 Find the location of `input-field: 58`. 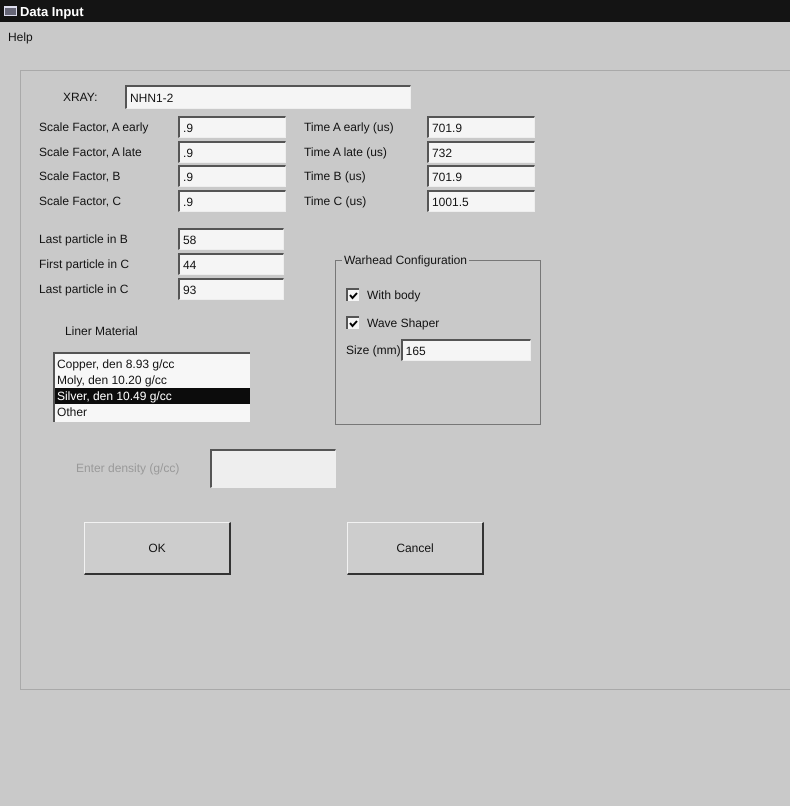

input-field: 58 is located at coordinates (231, 239).